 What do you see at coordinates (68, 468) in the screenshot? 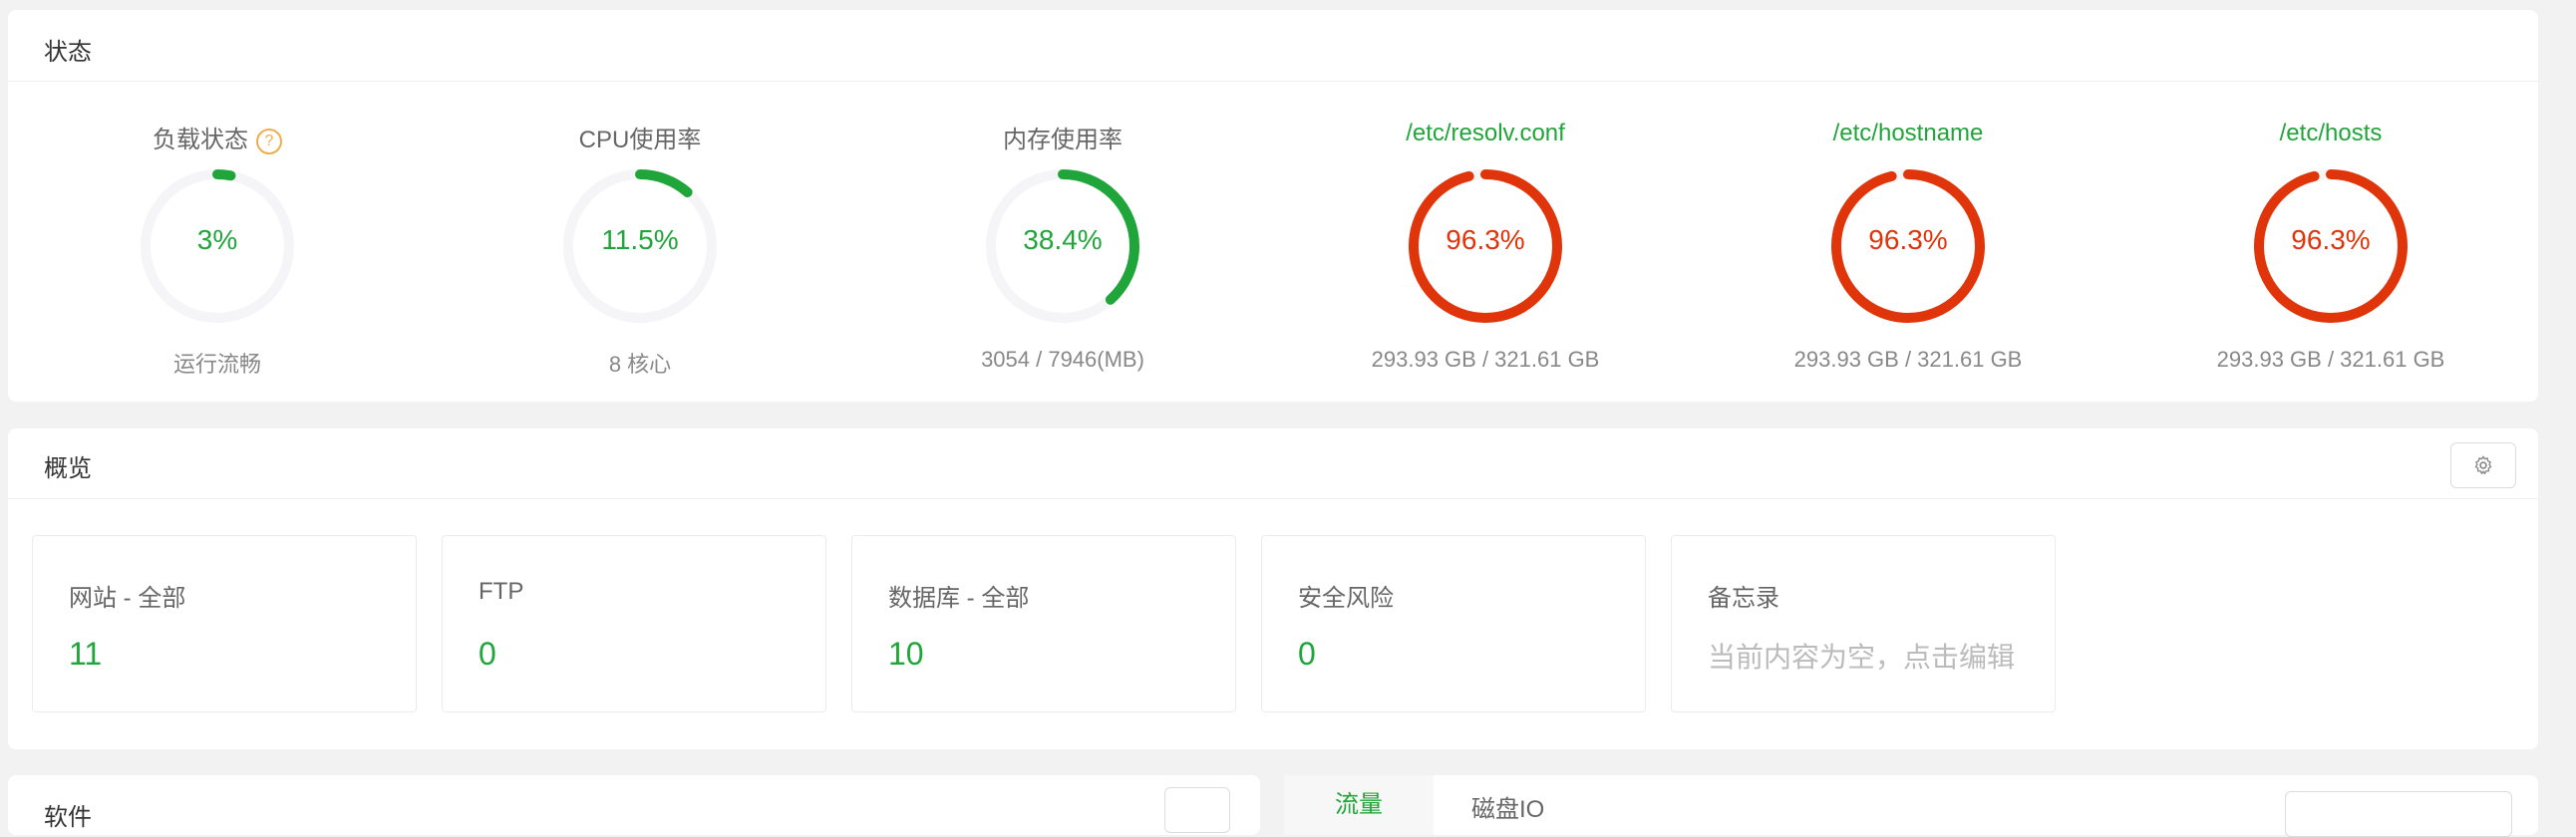
I see `overview-title: 概览` at bounding box center [68, 468].